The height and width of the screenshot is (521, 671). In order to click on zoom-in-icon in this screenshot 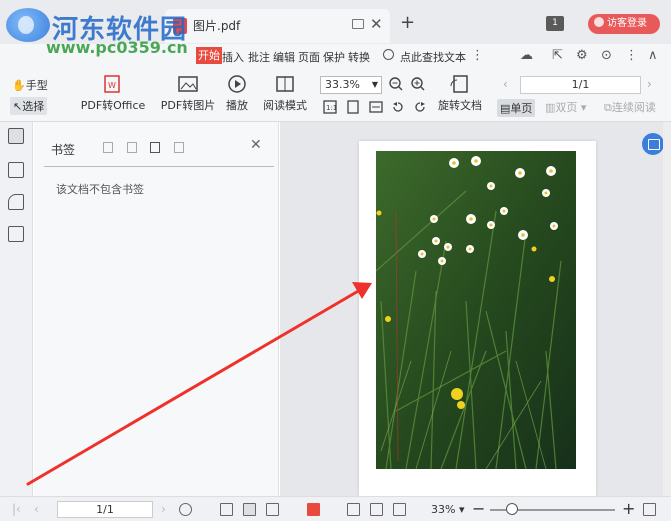, I will do `click(418, 84)`.